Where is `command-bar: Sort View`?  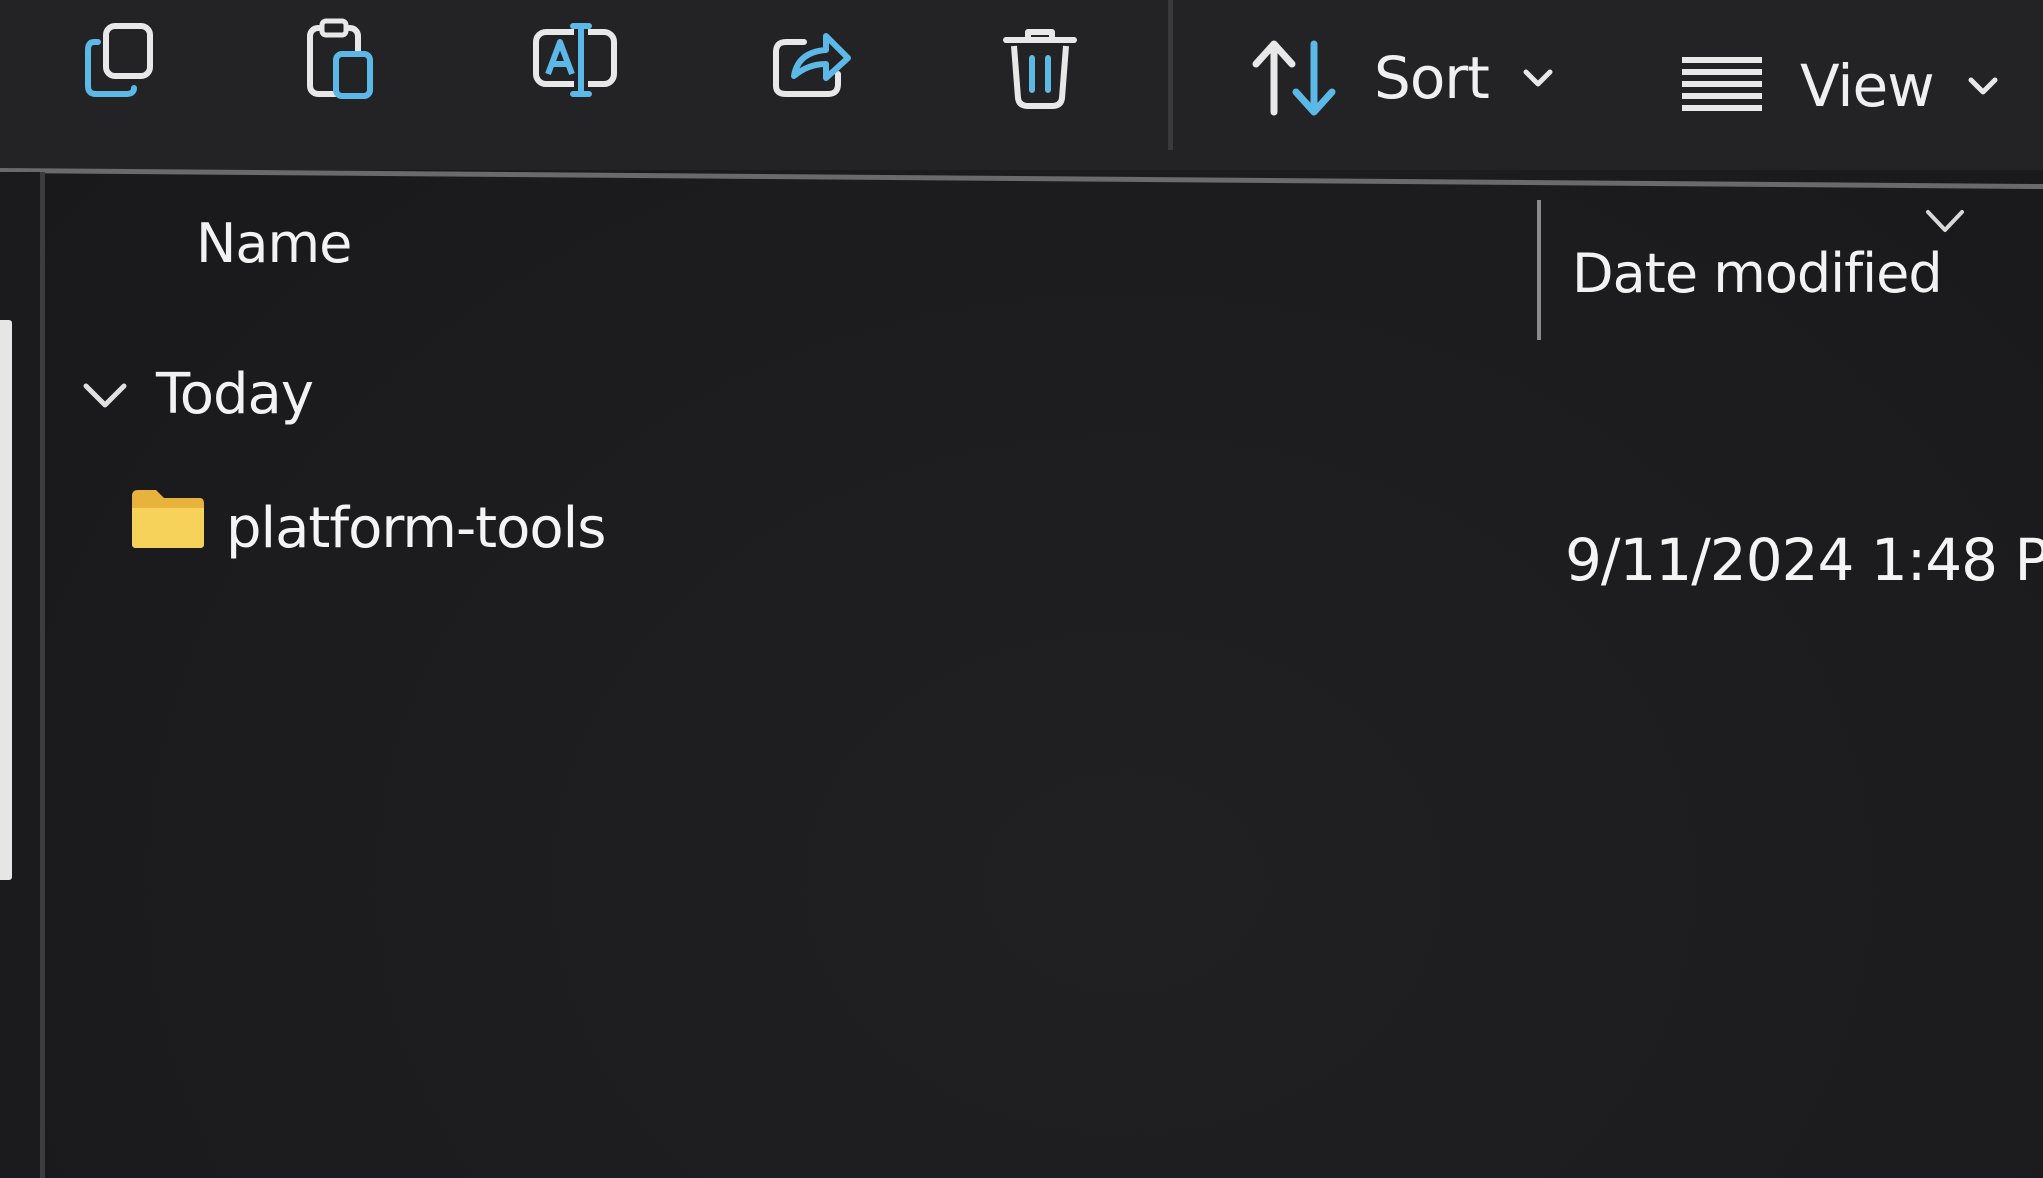
command-bar: Sort View is located at coordinates (1021, 85).